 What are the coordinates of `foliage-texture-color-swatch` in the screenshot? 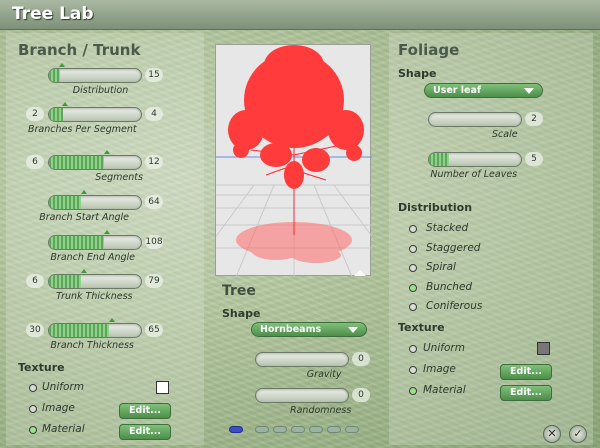 It's located at (543, 348).